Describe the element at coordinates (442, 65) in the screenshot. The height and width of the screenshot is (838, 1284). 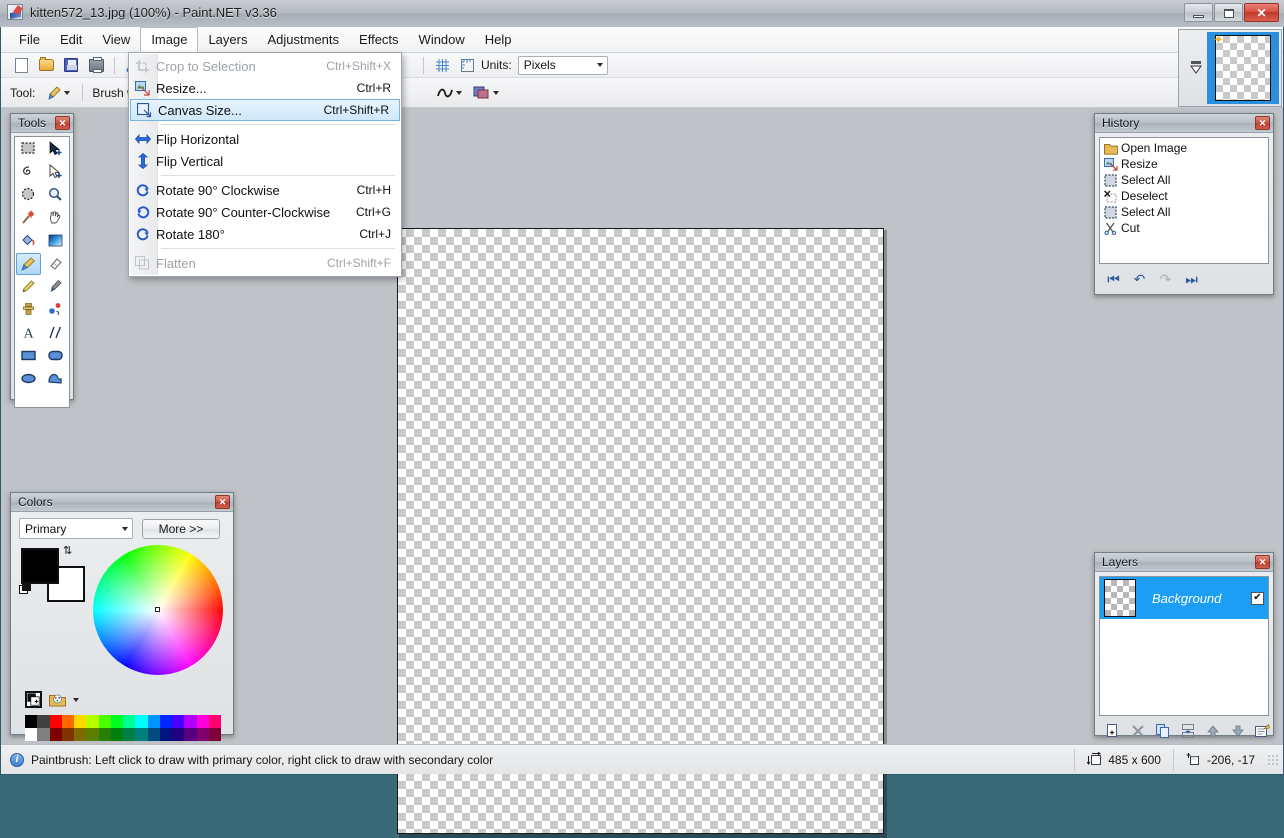
I see `grid-toggle-button` at that location.